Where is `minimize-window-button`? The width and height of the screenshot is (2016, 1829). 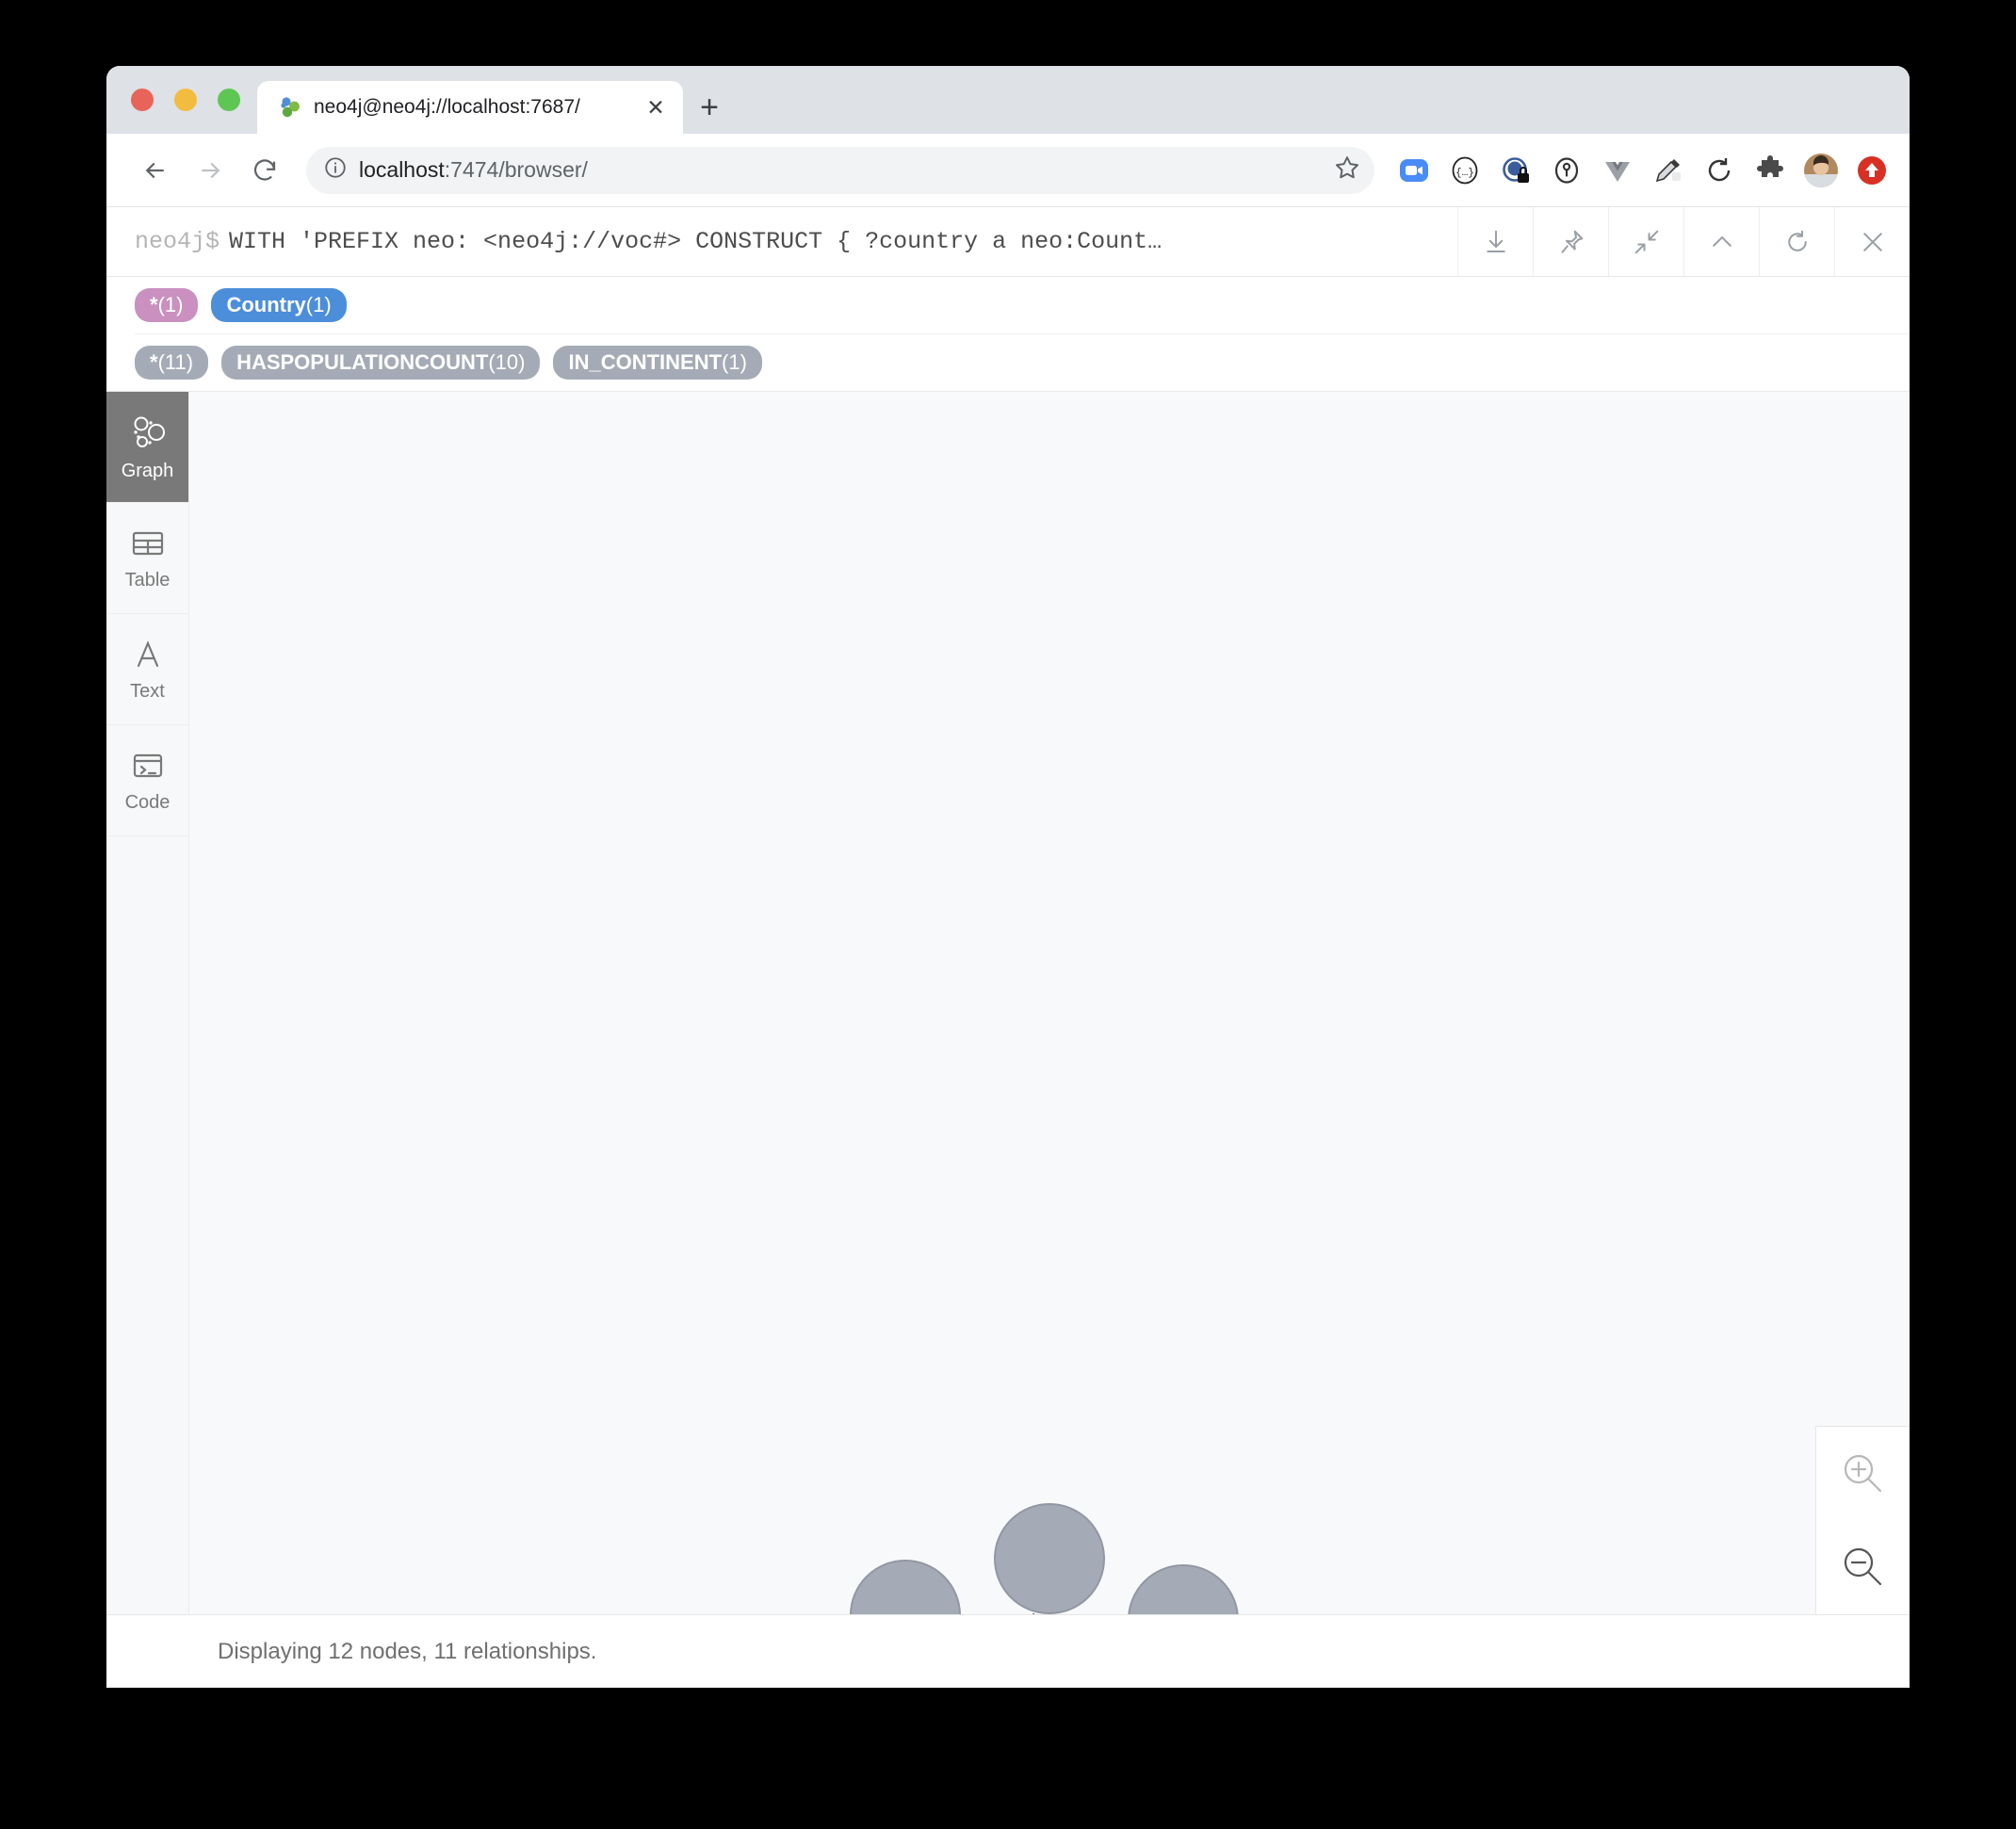 minimize-window-button is located at coordinates (185, 100).